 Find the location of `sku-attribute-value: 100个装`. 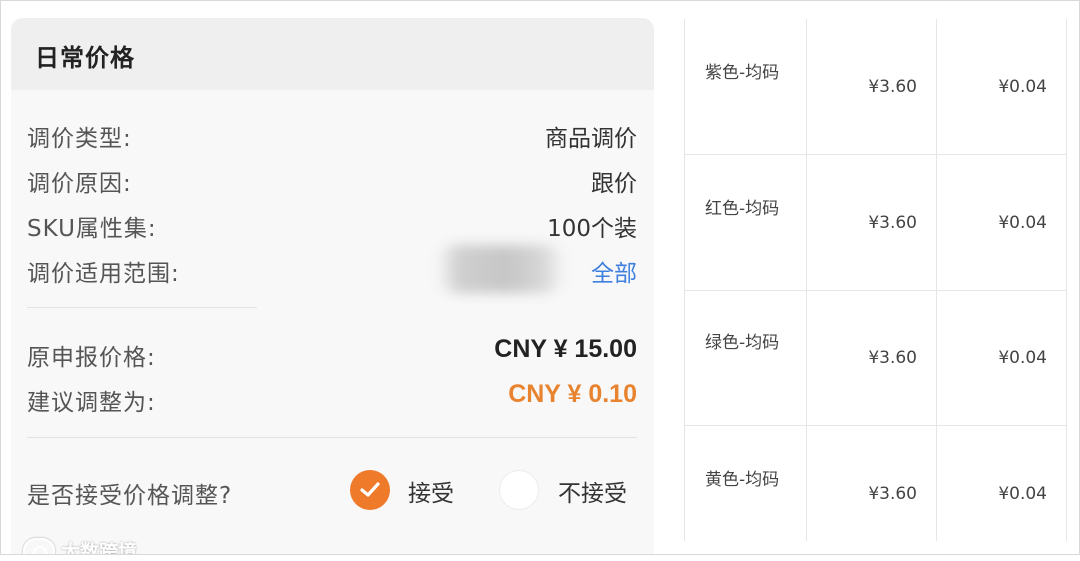

sku-attribute-value: 100个装 is located at coordinates (592, 229).